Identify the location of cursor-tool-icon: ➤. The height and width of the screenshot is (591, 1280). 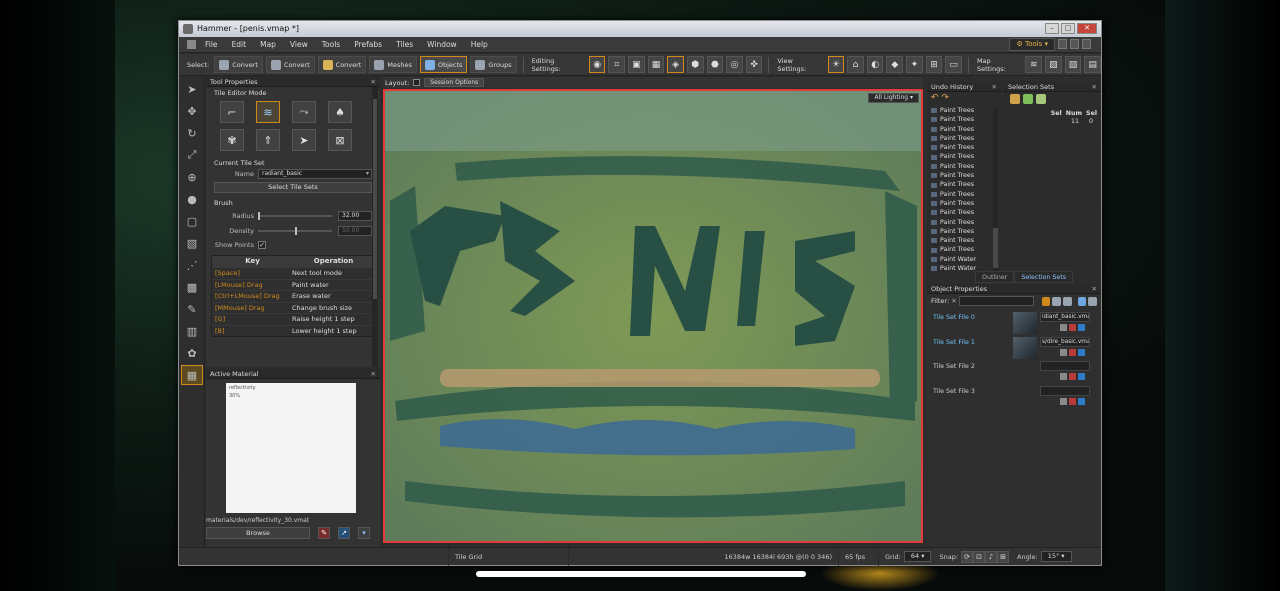
(192, 89).